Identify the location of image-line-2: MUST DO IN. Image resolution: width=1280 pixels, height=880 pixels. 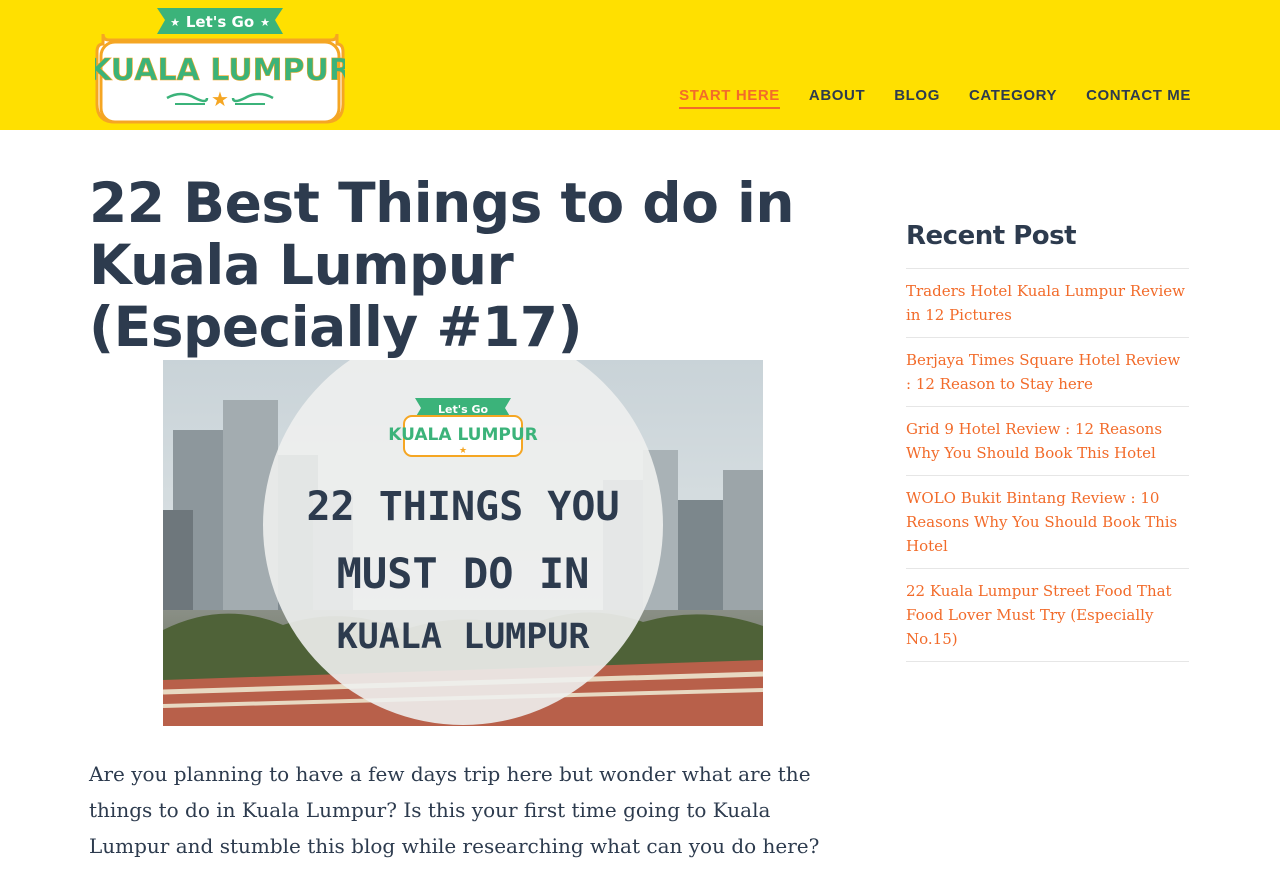
(463, 573).